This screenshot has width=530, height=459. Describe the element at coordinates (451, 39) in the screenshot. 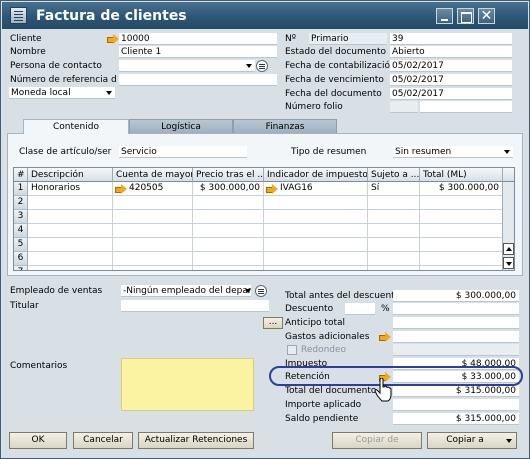

I see `numero-field: 39` at that location.